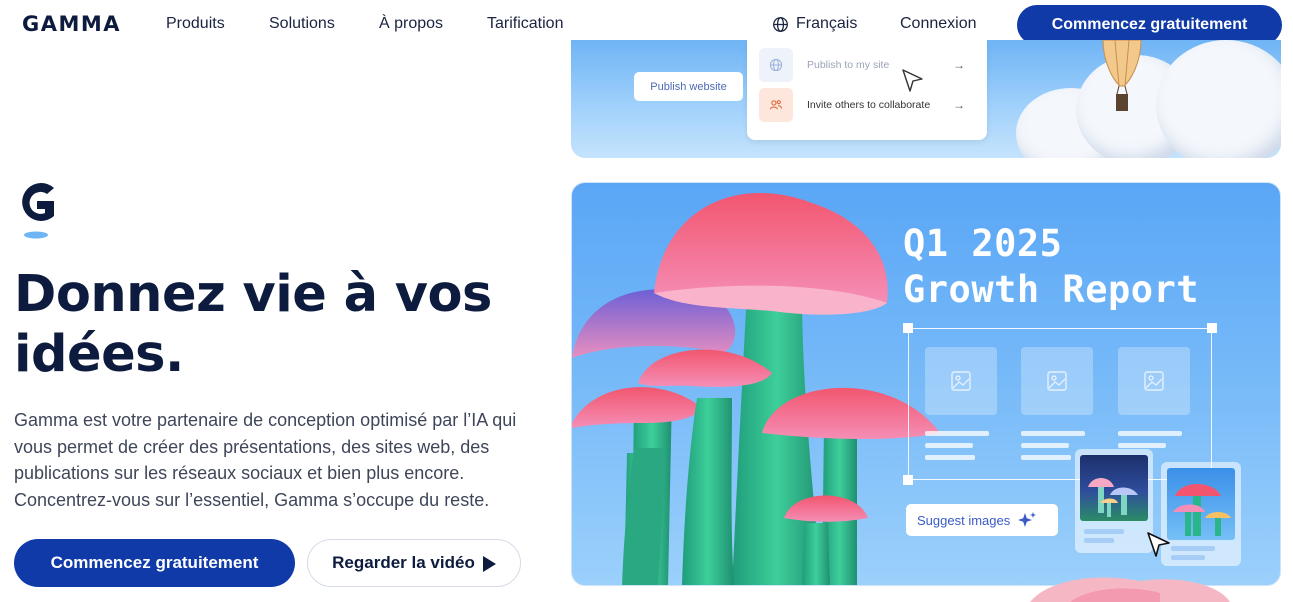 Image resolution: width=1293 pixels, height=602 pixels. What do you see at coordinates (1051, 289) in the screenshot?
I see `report-title-line2: Growth Report` at bounding box center [1051, 289].